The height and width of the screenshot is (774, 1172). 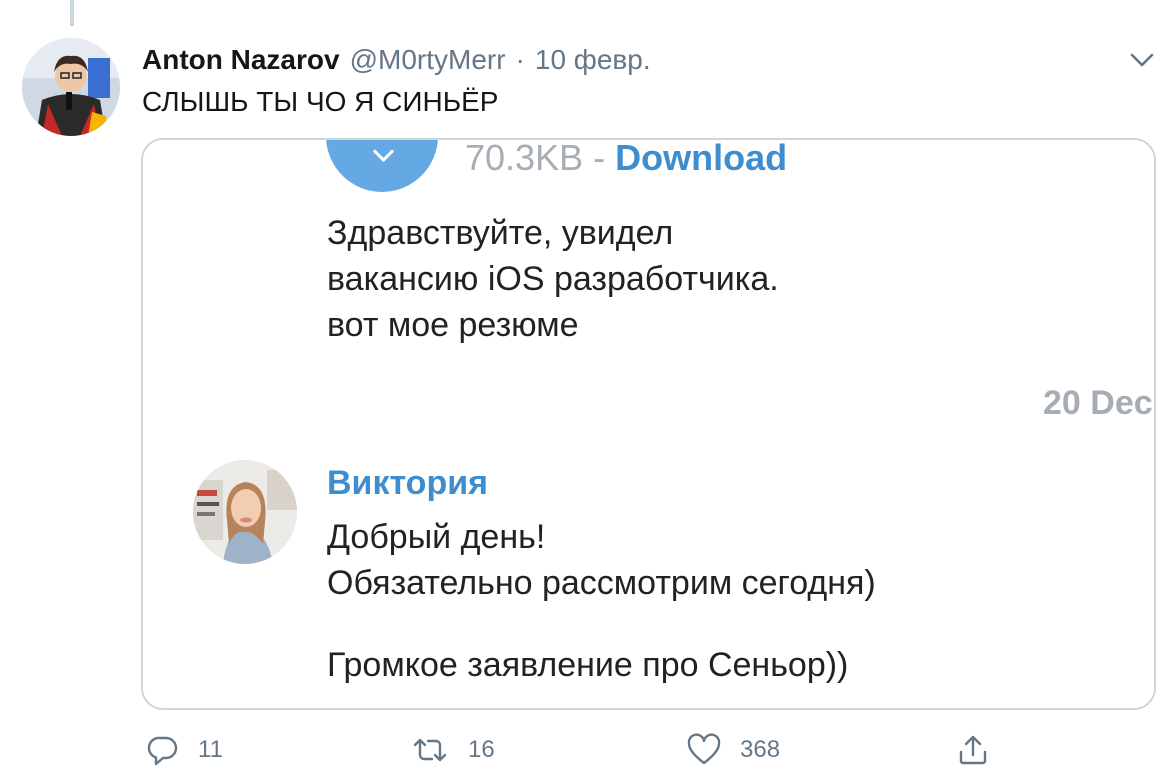 I want to click on message-line: Добрый день!, so click(x=436, y=537).